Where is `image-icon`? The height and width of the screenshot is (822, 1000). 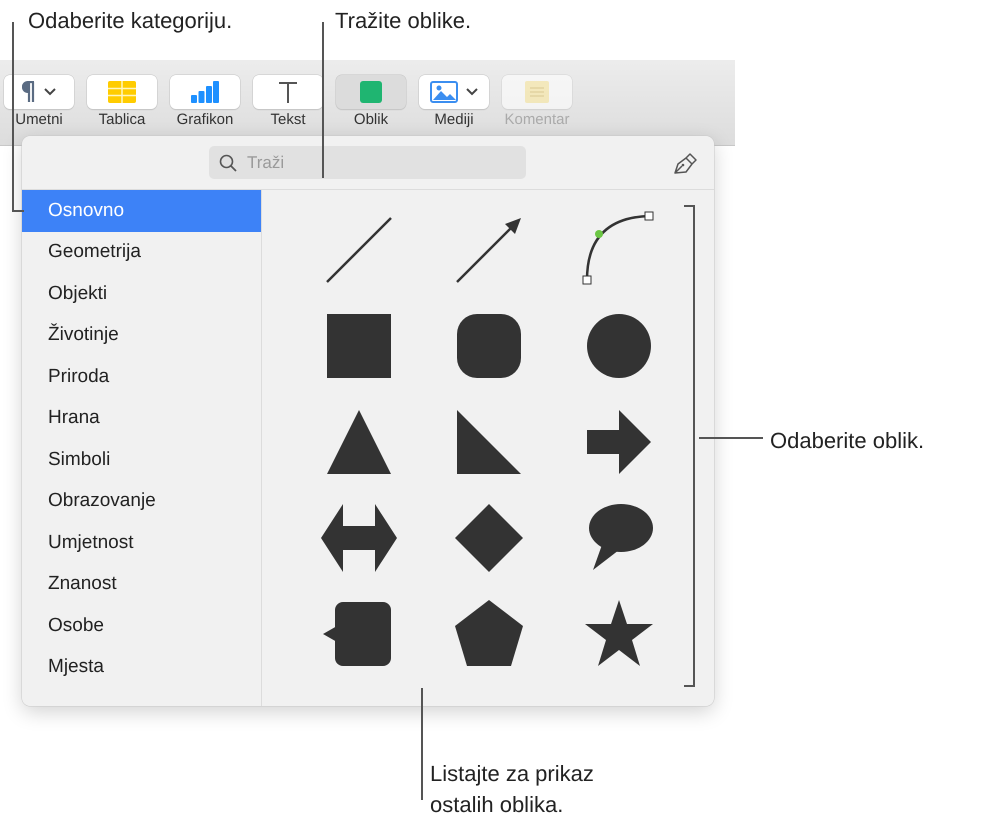
image-icon is located at coordinates (444, 92).